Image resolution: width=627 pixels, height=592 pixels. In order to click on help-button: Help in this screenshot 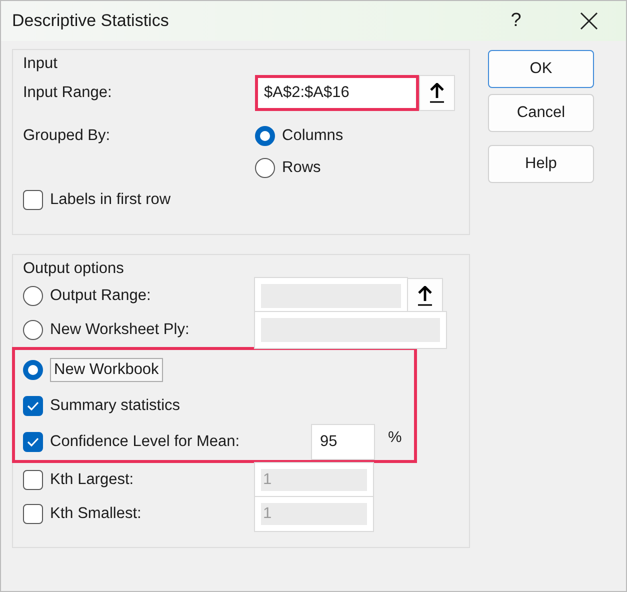, I will do `click(541, 164)`.